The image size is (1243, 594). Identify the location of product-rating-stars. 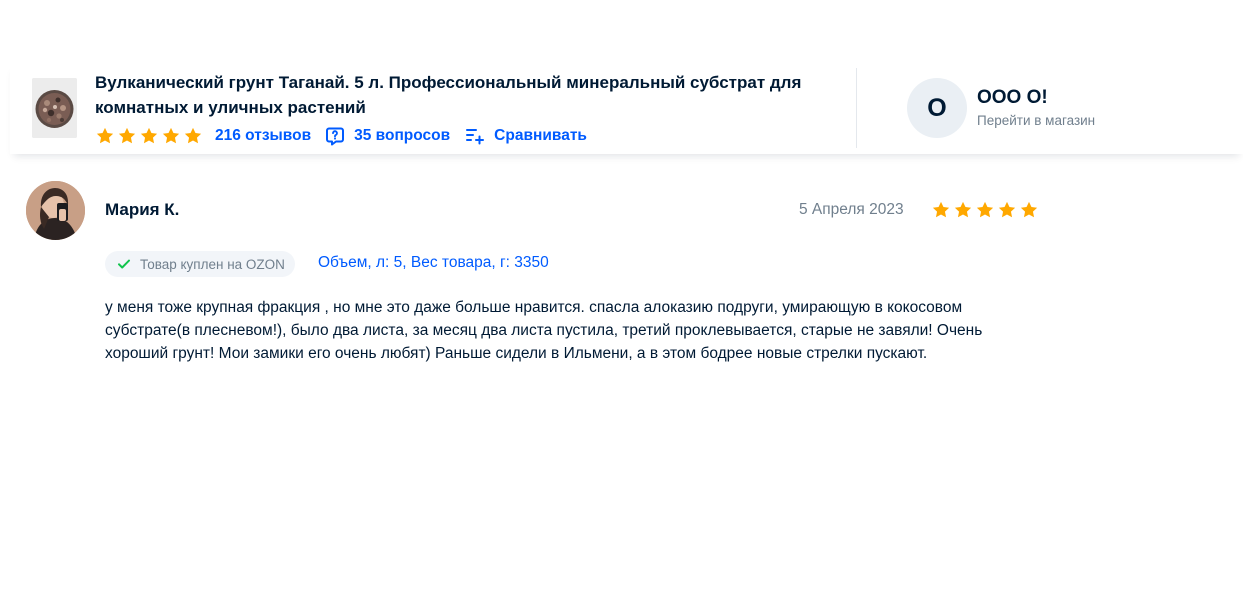
(149, 136).